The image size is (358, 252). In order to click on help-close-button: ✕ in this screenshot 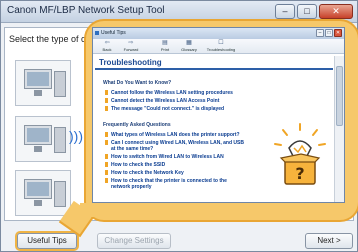, I will do `click(338, 33)`.